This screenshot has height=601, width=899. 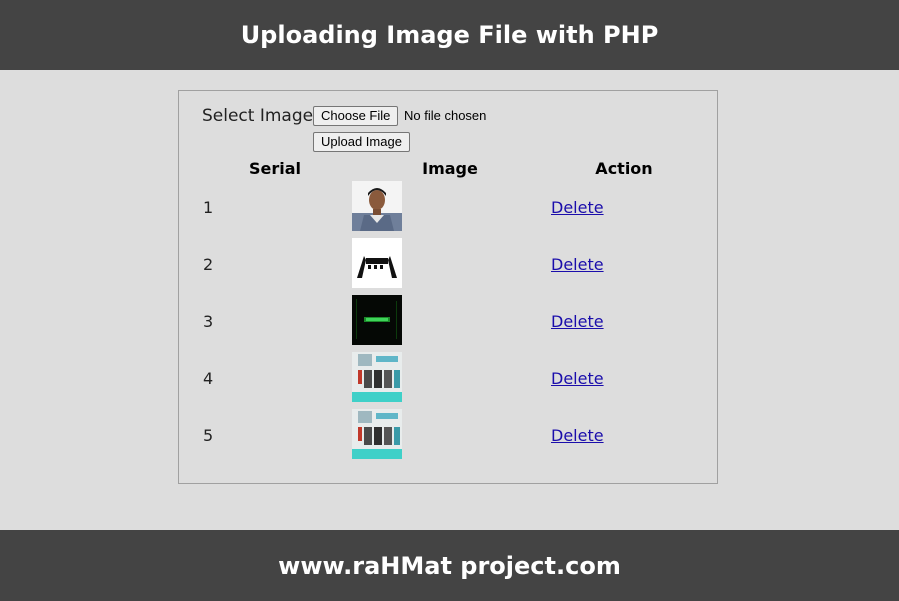 What do you see at coordinates (449, 263) in the screenshot?
I see `table-row: 2 Delete` at bounding box center [449, 263].